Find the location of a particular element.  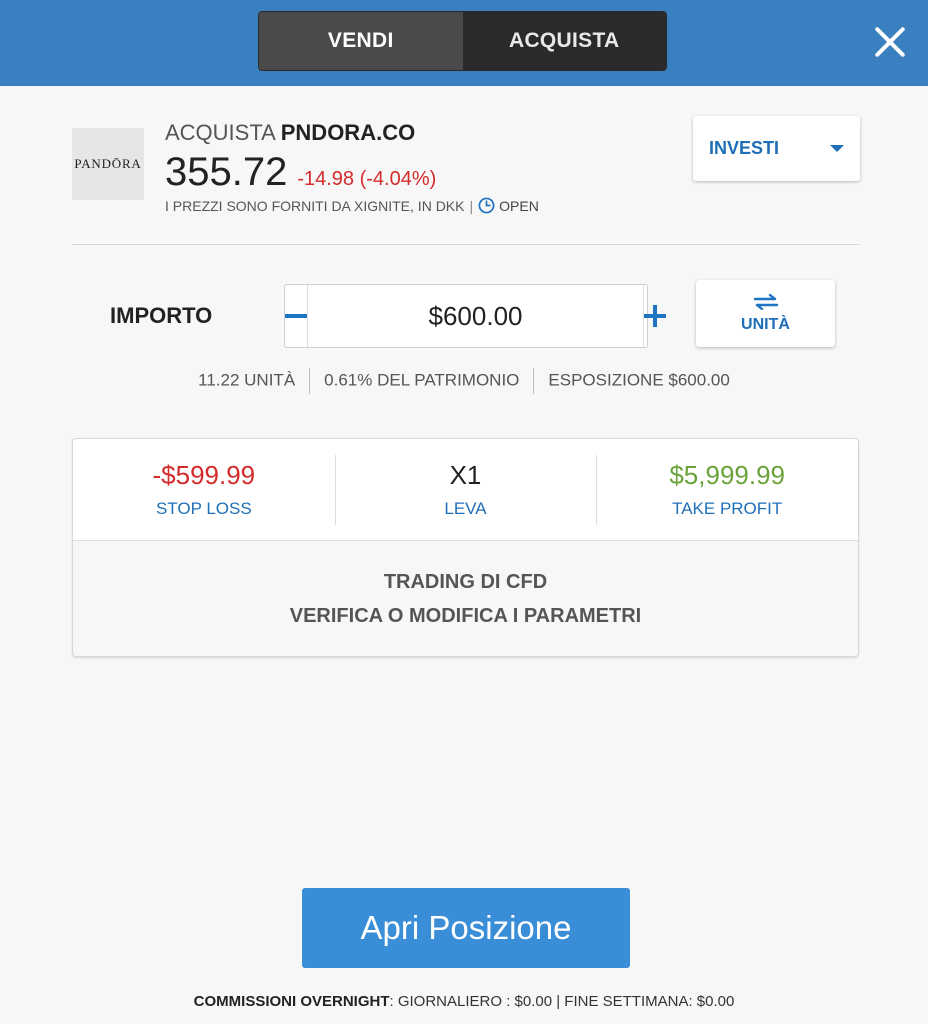

stop-loss-param: -$599.99 STOP LOSS is located at coordinates (204, 489).